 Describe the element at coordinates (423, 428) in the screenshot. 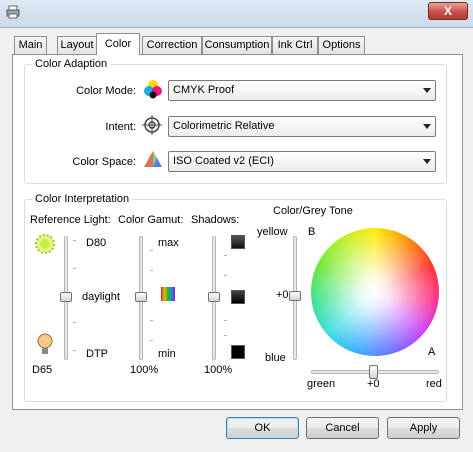

I see `apply-button: Apply` at that location.